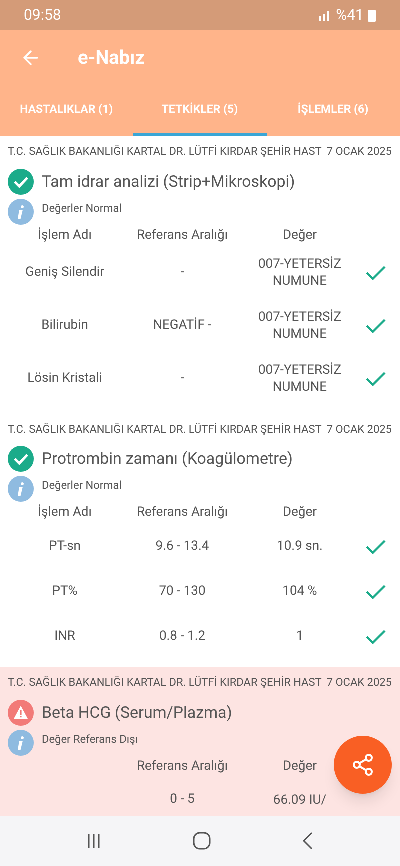 The height and width of the screenshot is (866, 400). Describe the element at coordinates (182, 637) in the screenshot. I see `table-cell-text: 0.8 - 1.2` at that location.